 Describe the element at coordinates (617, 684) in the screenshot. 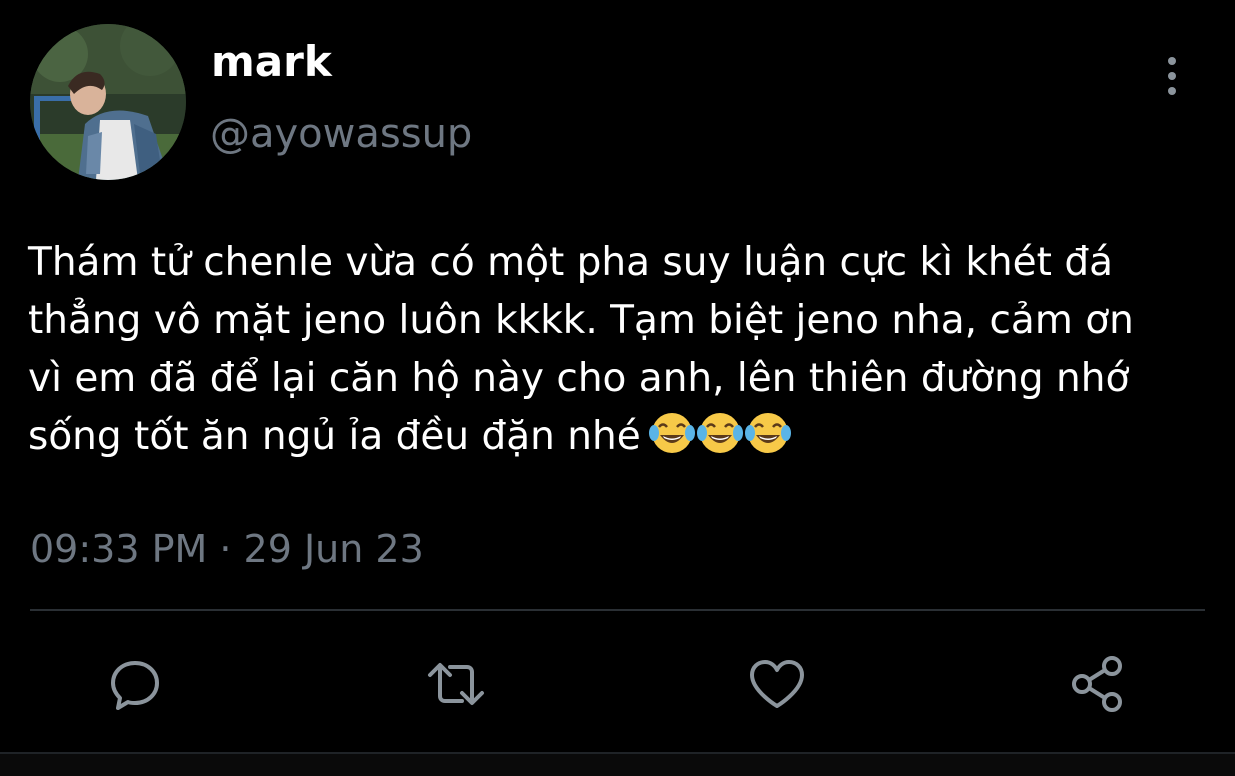

I see `action-bar` at that location.